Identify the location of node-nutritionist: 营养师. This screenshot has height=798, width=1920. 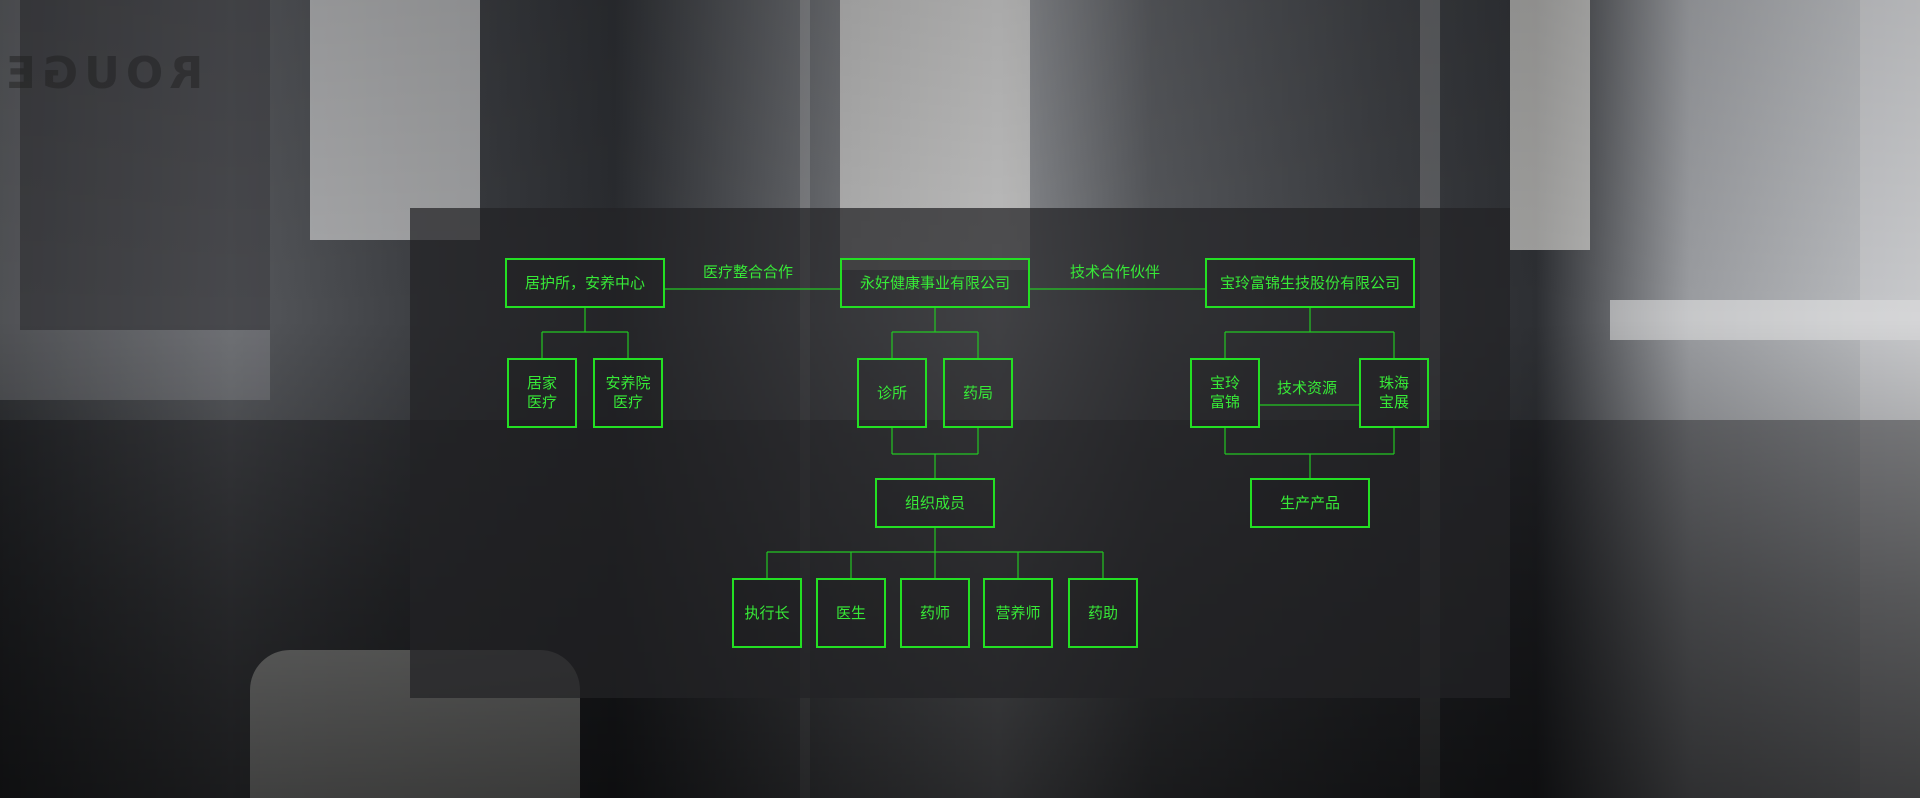
(1018, 613).